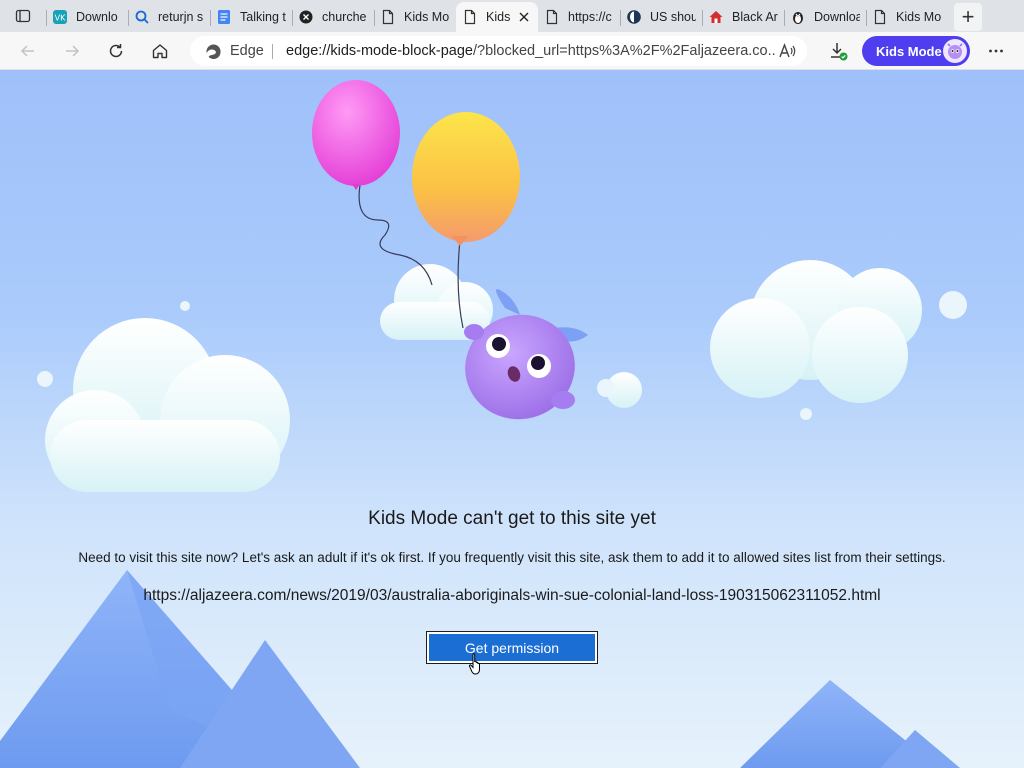  I want to click on tab-title: US shou, so click(673, 17).